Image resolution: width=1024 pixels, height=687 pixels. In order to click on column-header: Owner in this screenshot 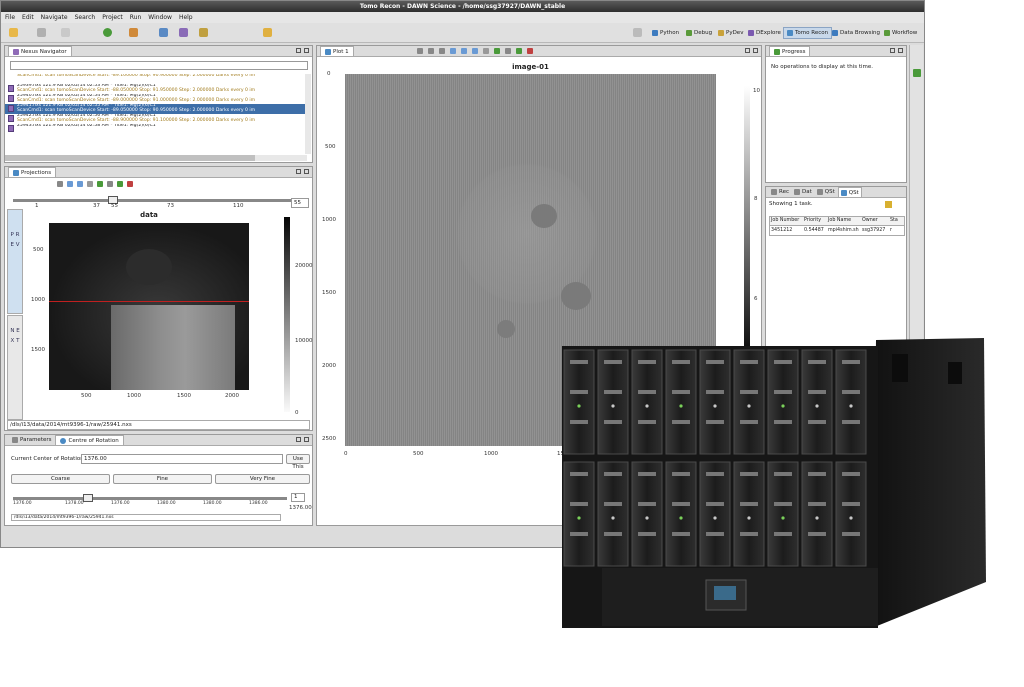, I will do `click(876, 221)`.